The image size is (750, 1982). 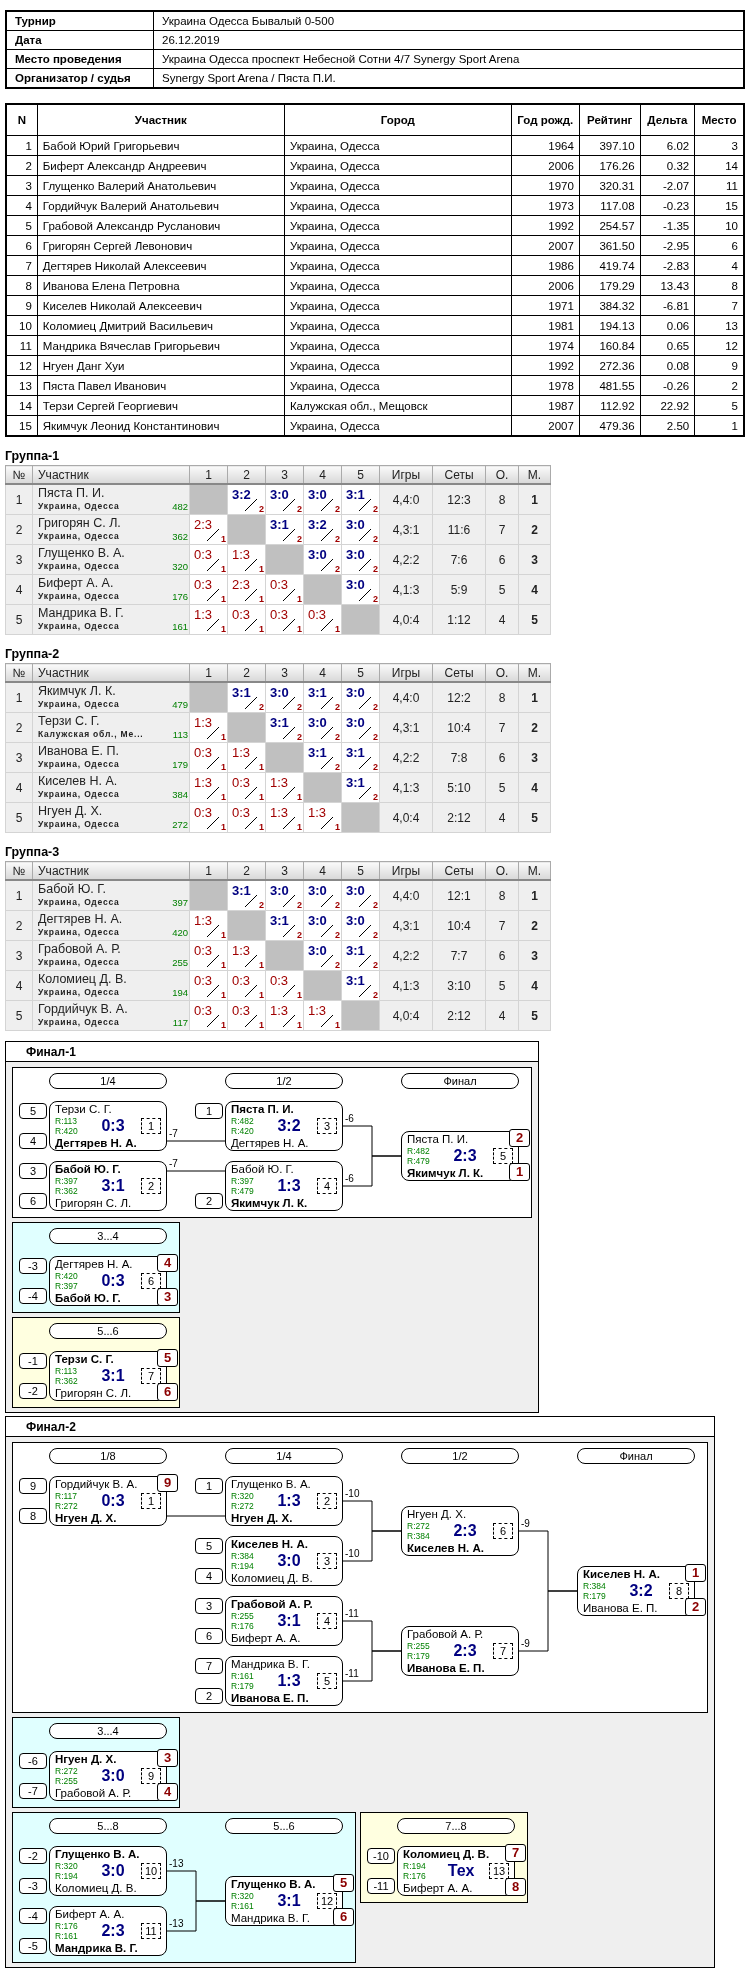 I want to click on column-header: №, so click(x=19, y=870).